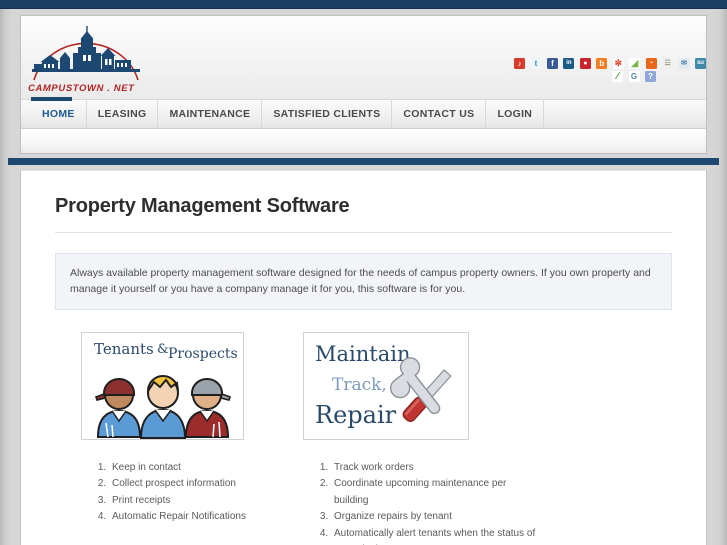  Describe the element at coordinates (359, 384) in the screenshot. I see `track-word: Track,` at that location.